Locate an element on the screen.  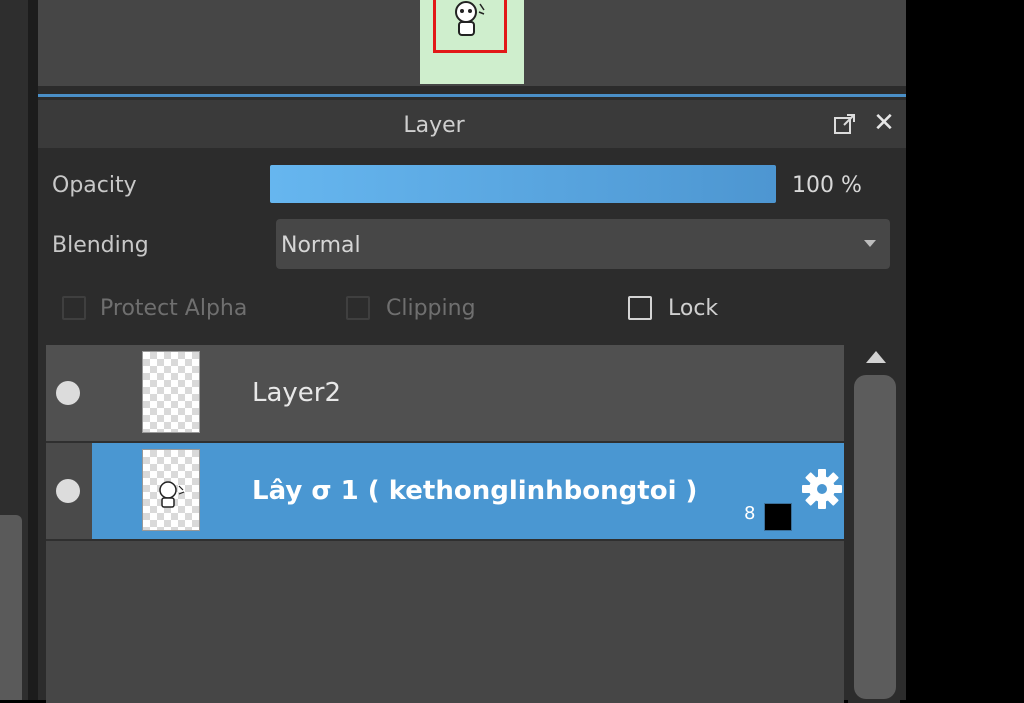
opacity-slider is located at coordinates (523, 184).